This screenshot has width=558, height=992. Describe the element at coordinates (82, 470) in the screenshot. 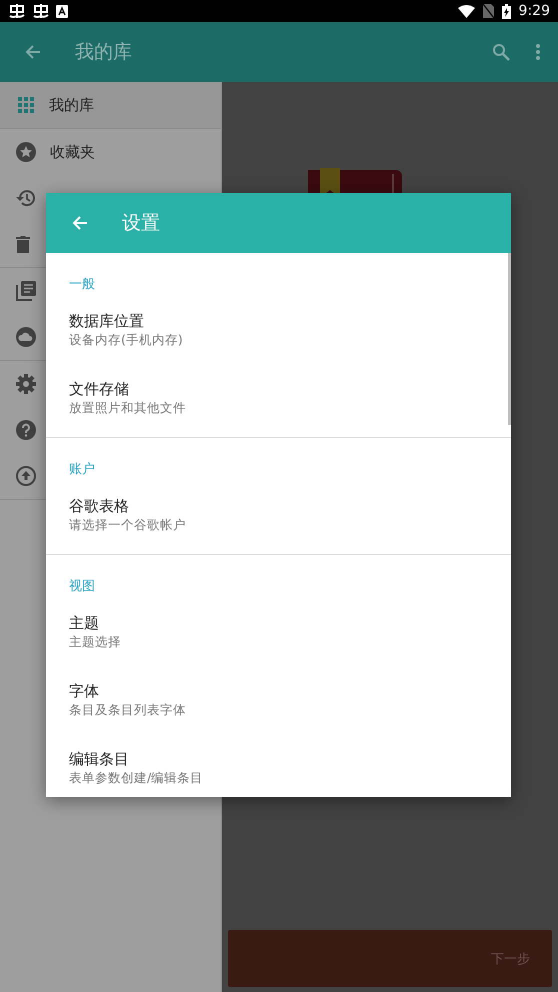

I see `section-header: 账户` at that location.